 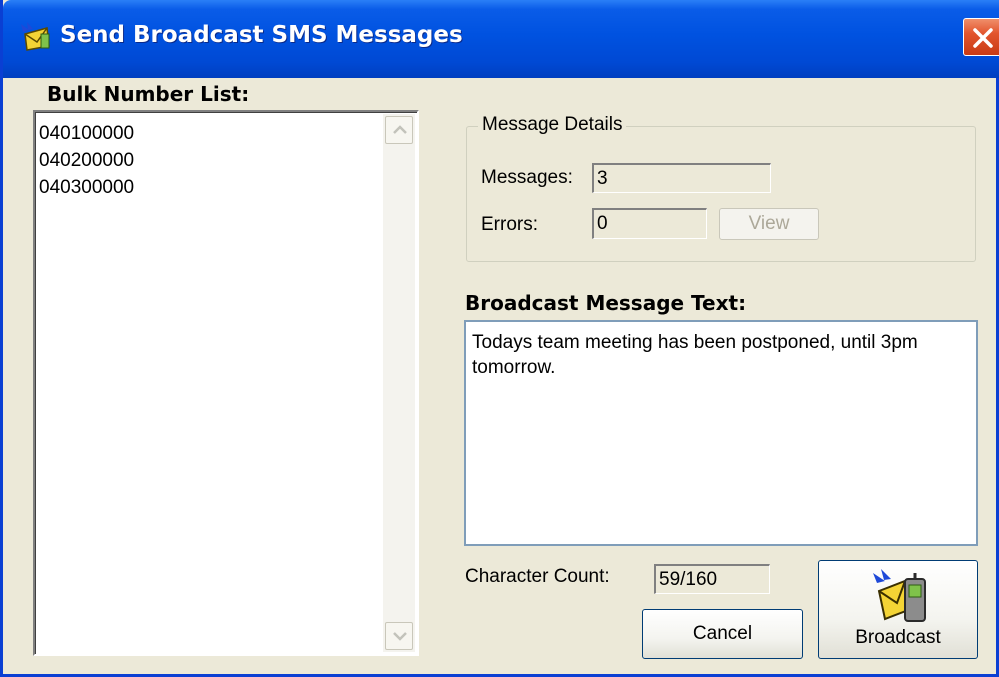 What do you see at coordinates (35, 36) in the screenshot?
I see `envelope-broadcast-icon` at bounding box center [35, 36].